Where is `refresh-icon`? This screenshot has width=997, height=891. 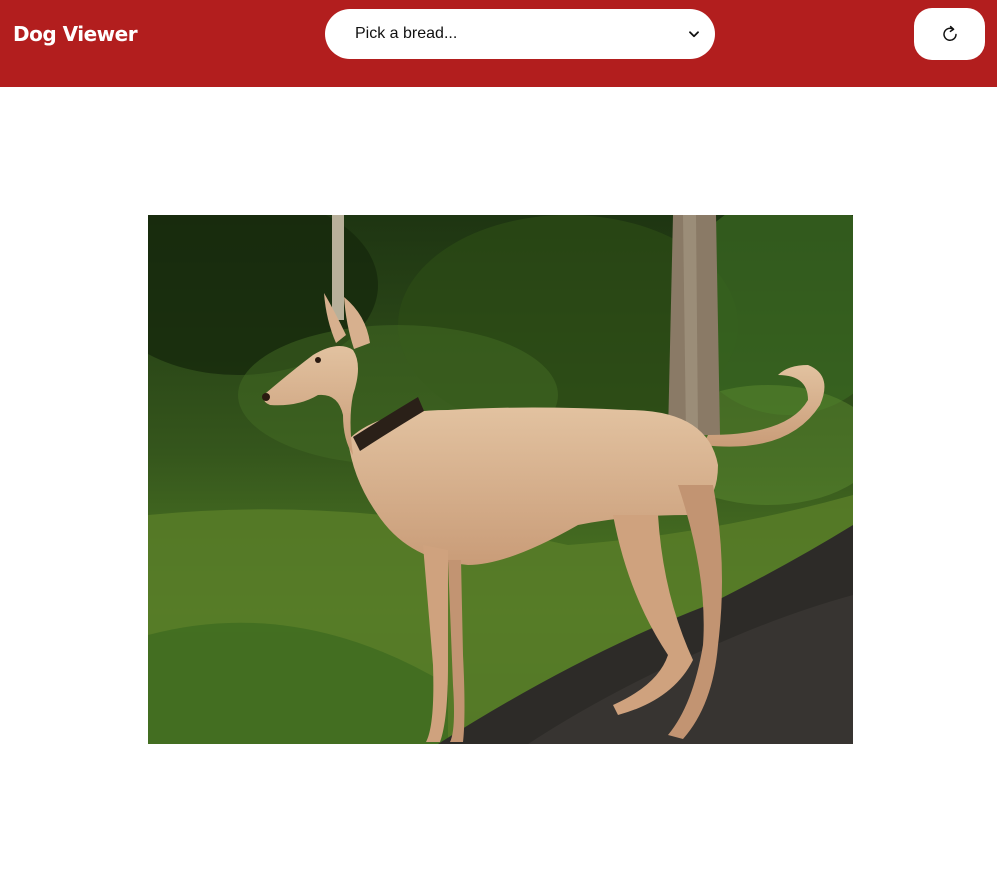 refresh-icon is located at coordinates (950, 34).